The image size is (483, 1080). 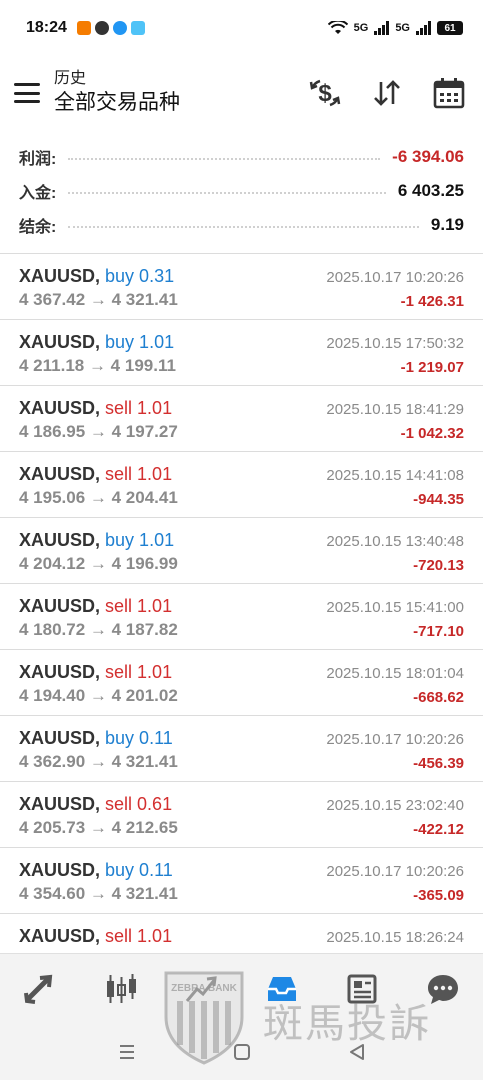 I want to click on trade-prices: 4 362.90 → 4 321.41, so click(x=98, y=761).